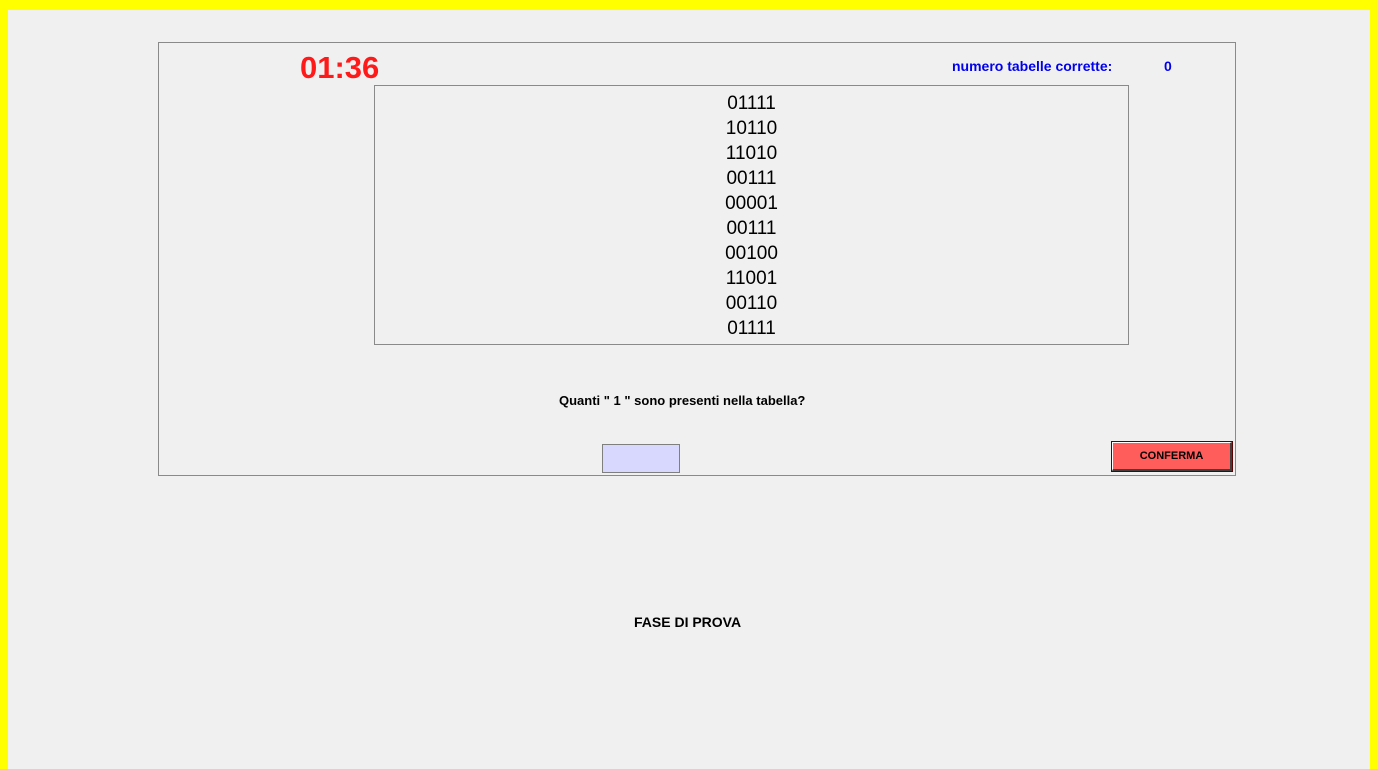 The width and height of the screenshot is (1378, 769). What do you see at coordinates (688, 622) in the screenshot?
I see `phase-label: FASE DI PROVA` at bounding box center [688, 622].